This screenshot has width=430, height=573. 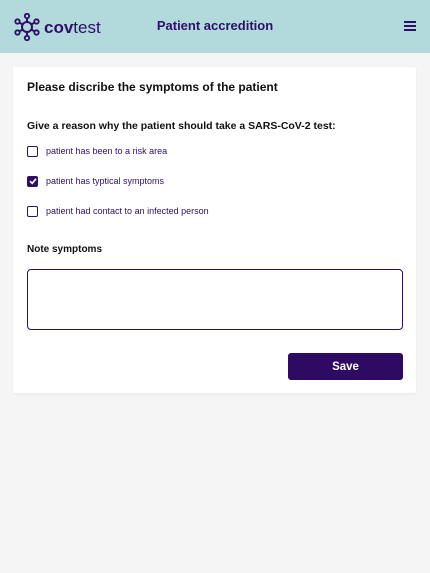 I want to click on page-title: Patient accredition, so click(x=215, y=25).